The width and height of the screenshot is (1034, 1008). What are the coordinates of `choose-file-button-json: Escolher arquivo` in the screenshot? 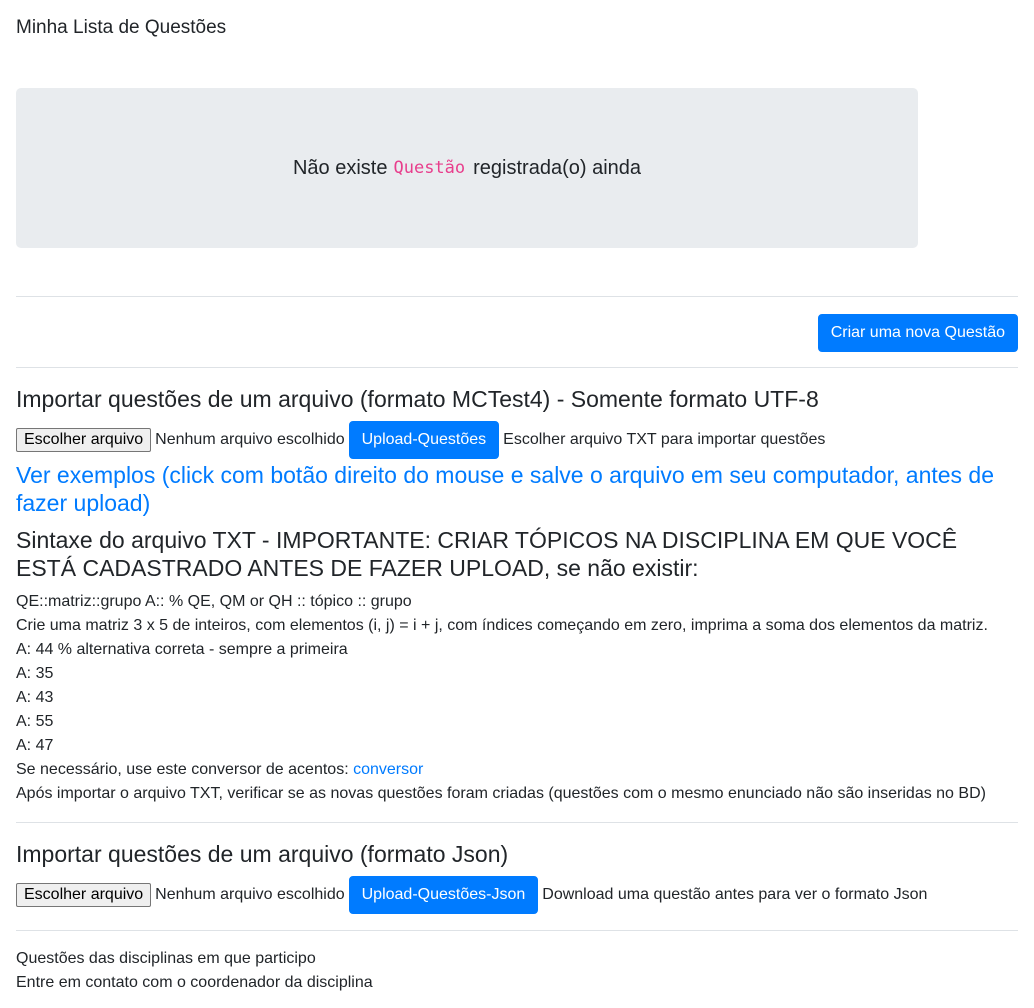 It's located at (84, 895).